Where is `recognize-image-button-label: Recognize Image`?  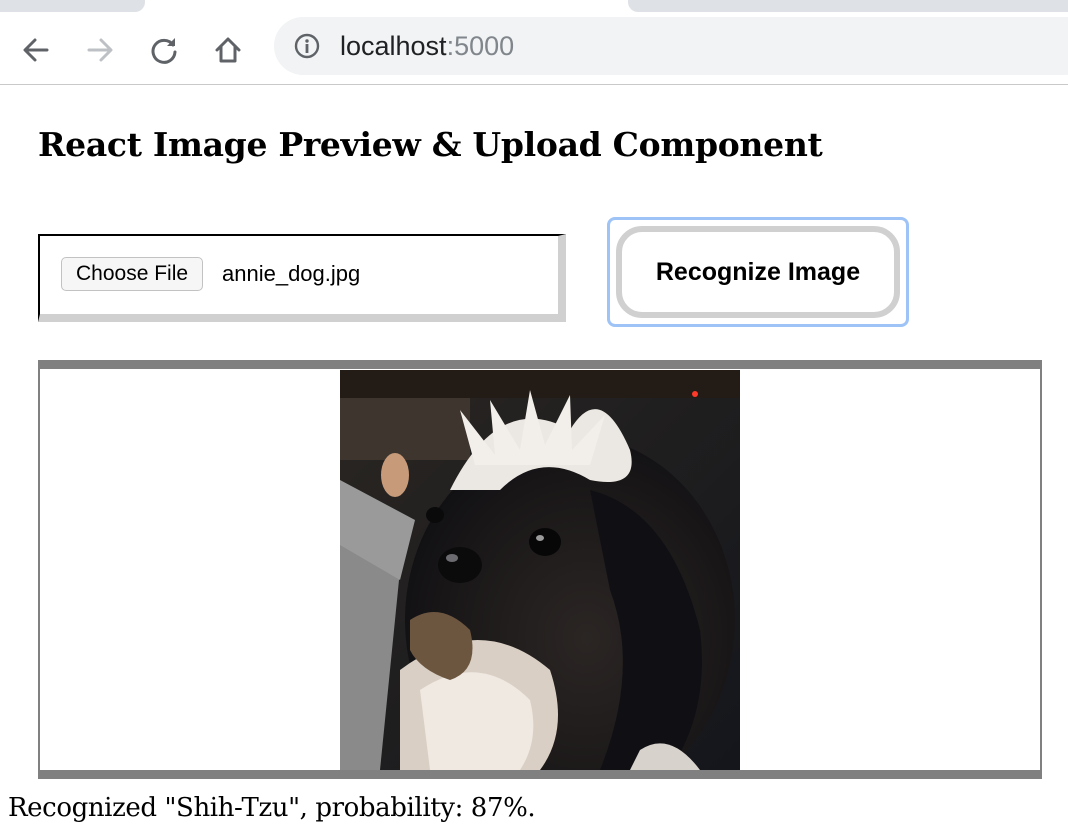
recognize-image-button-label: Recognize Image is located at coordinates (758, 272).